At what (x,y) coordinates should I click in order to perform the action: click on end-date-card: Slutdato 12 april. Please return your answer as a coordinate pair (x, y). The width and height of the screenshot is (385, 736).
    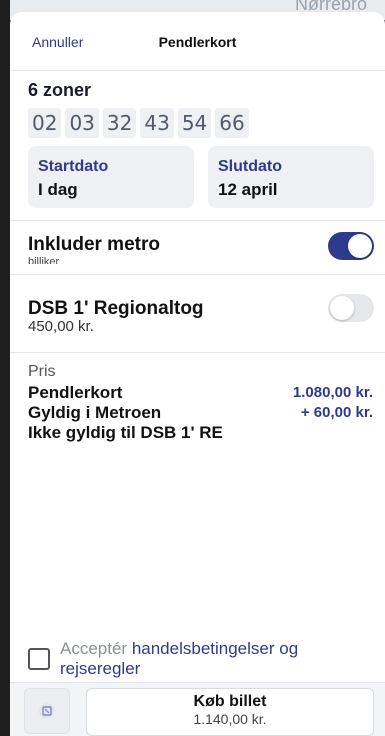
    Looking at the image, I should click on (291, 177).